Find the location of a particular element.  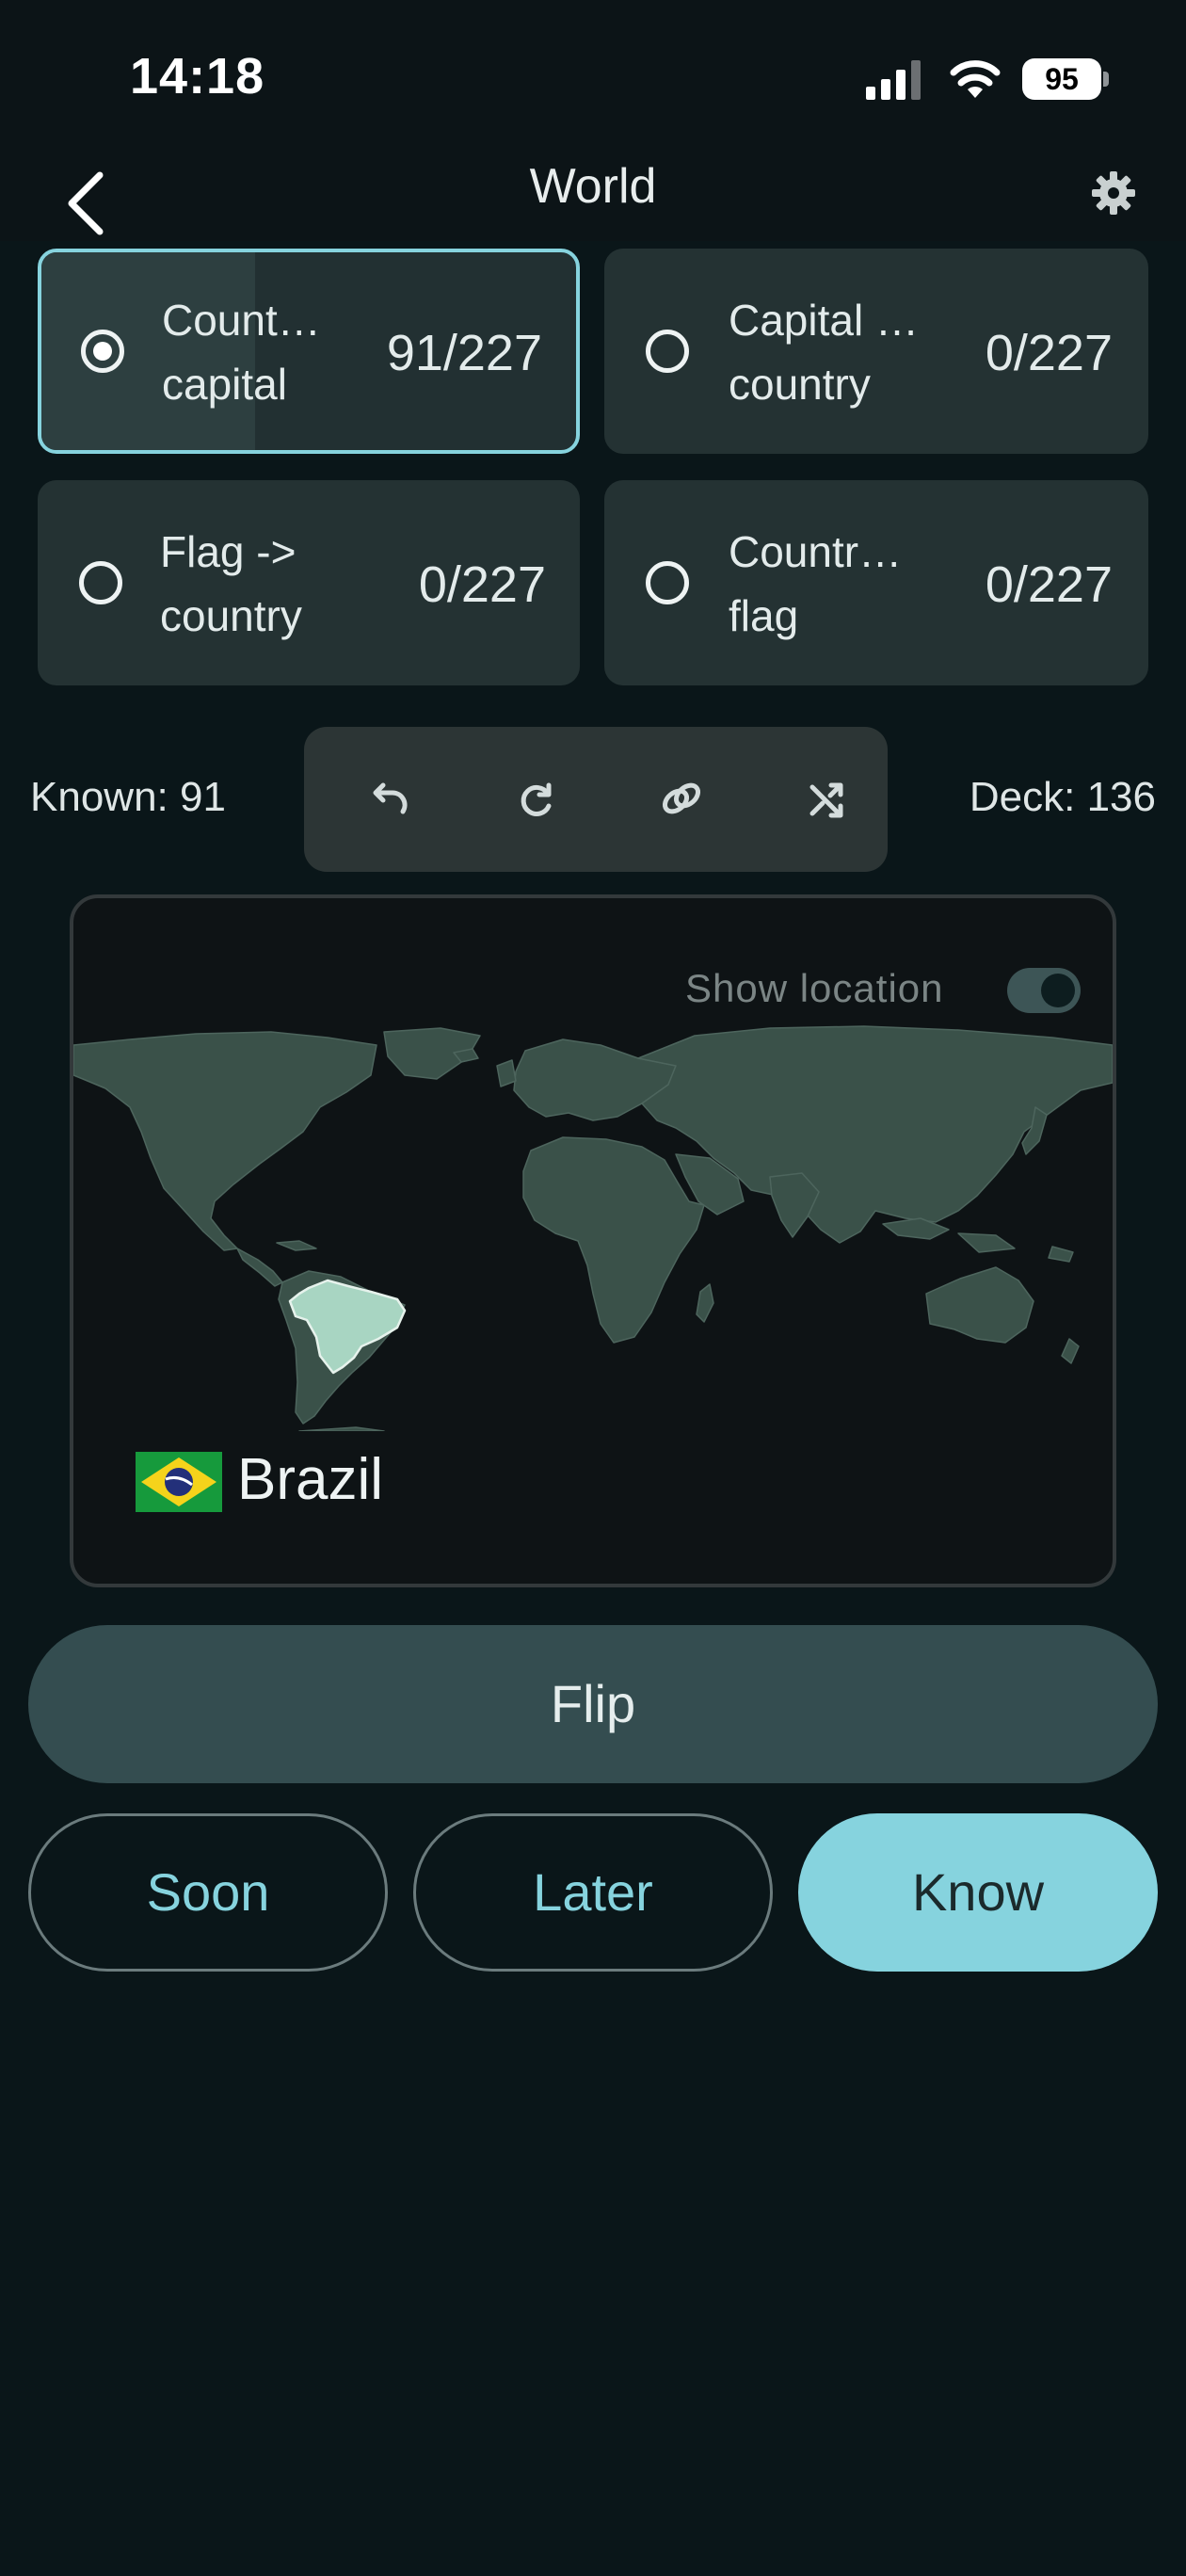

mode-label: Count… capital is located at coordinates (241, 352).